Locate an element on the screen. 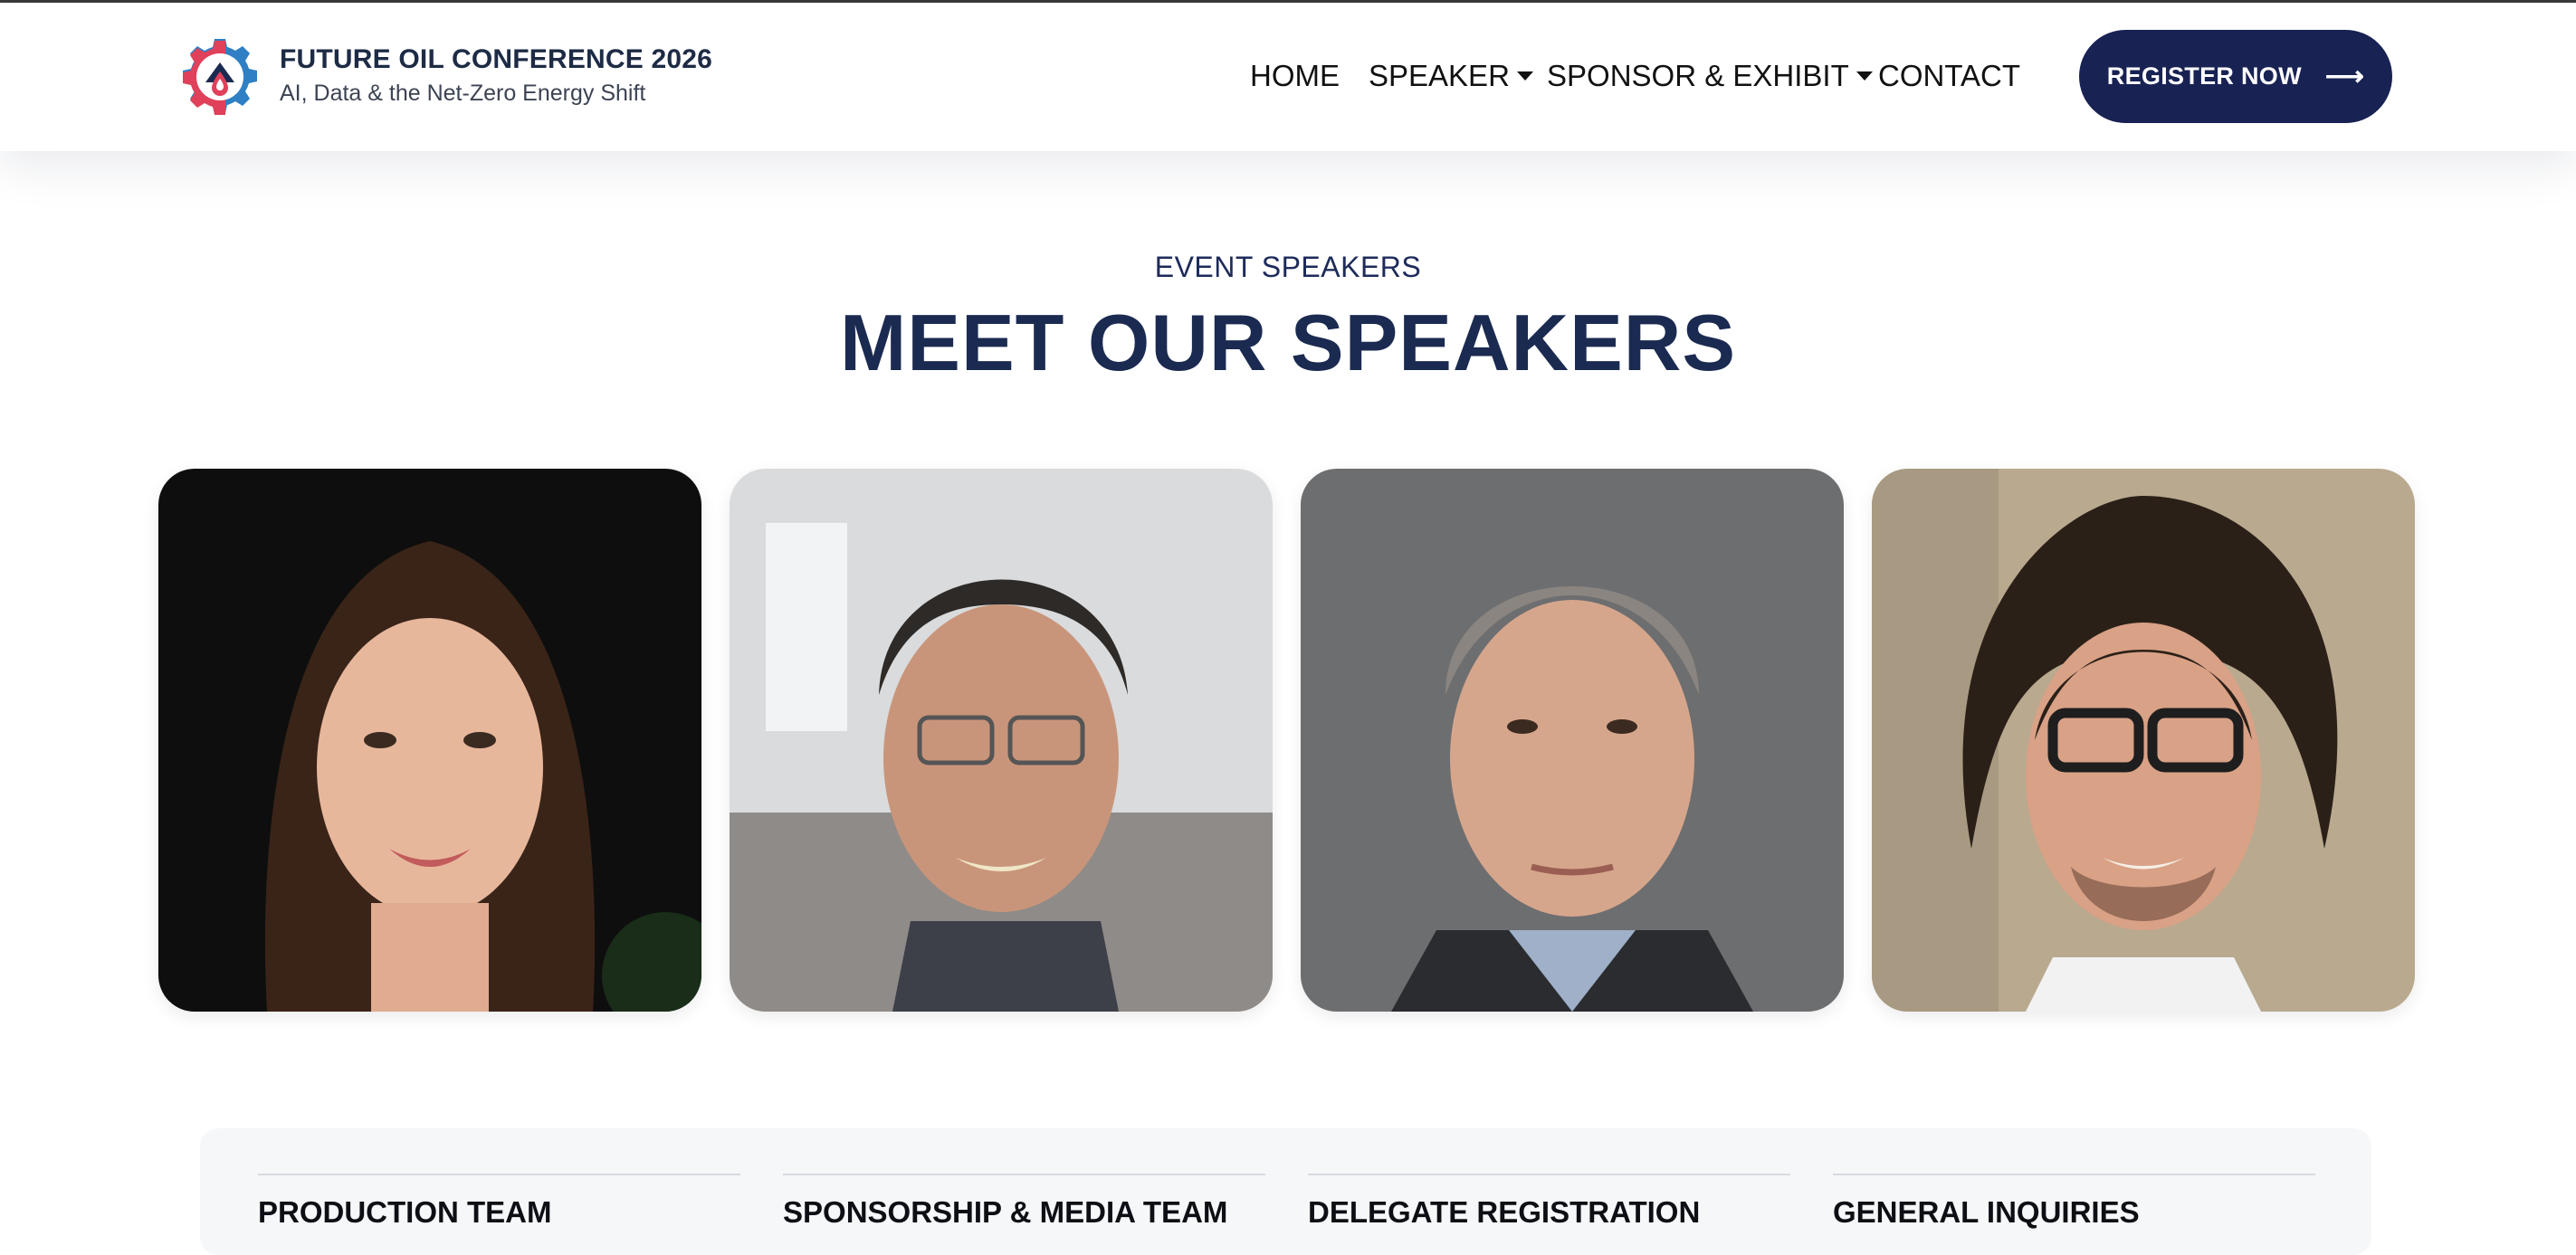  contact-heading: SPONSORSHIP & MEDIA TEAM is located at coordinates (1005, 1212).